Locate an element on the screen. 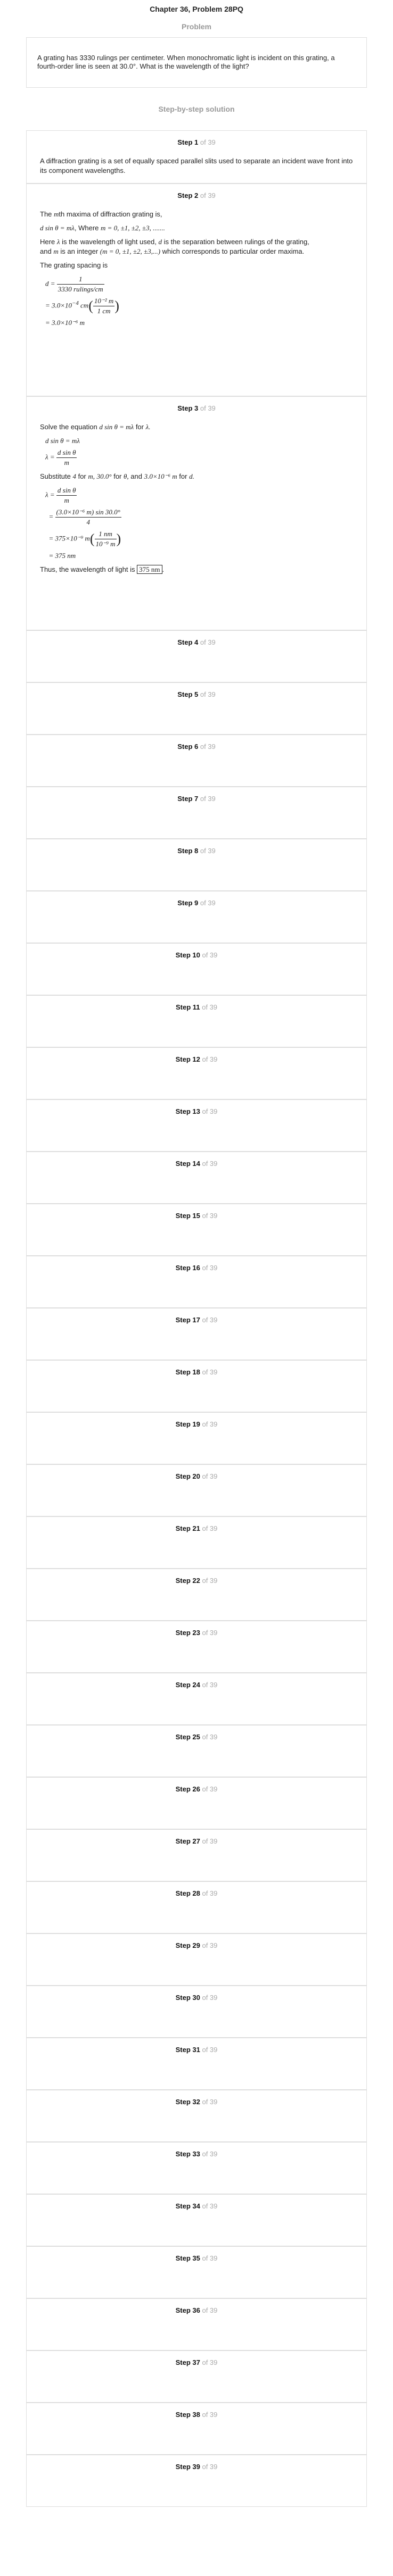  step-card-31: Step 31 of 39 is located at coordinates (196, 2064).